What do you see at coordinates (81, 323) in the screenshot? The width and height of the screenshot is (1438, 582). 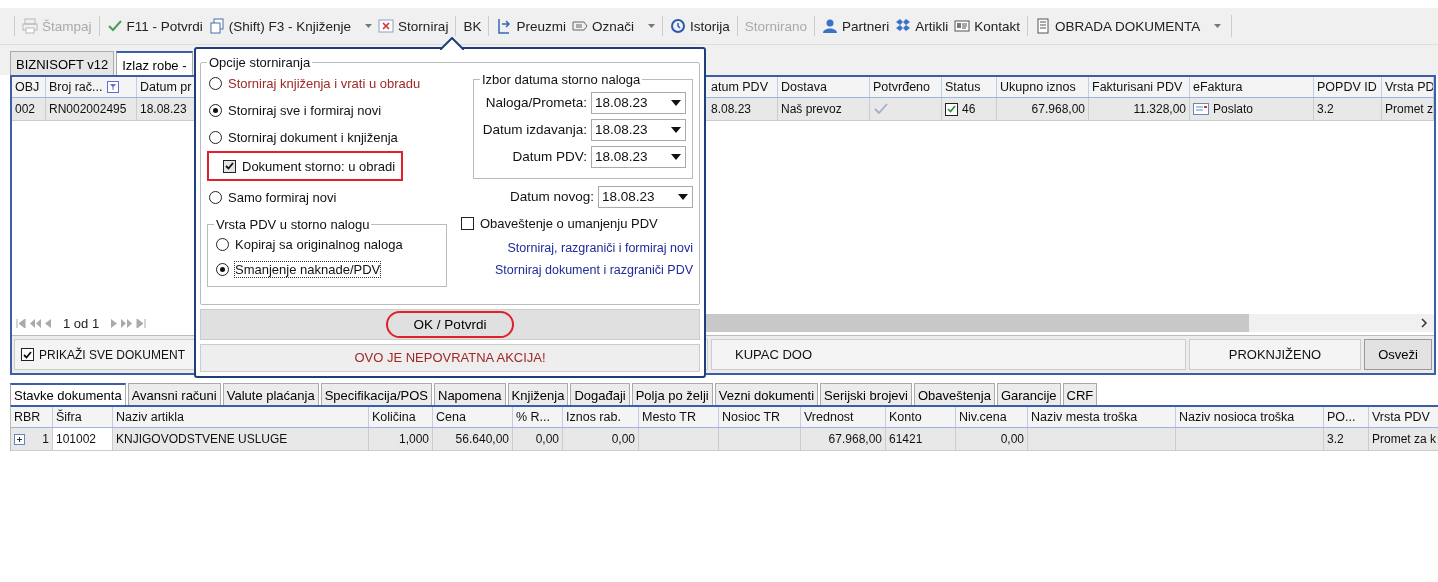 I see `page-indicator: 1 od 1` at bounding box center [81, 323].